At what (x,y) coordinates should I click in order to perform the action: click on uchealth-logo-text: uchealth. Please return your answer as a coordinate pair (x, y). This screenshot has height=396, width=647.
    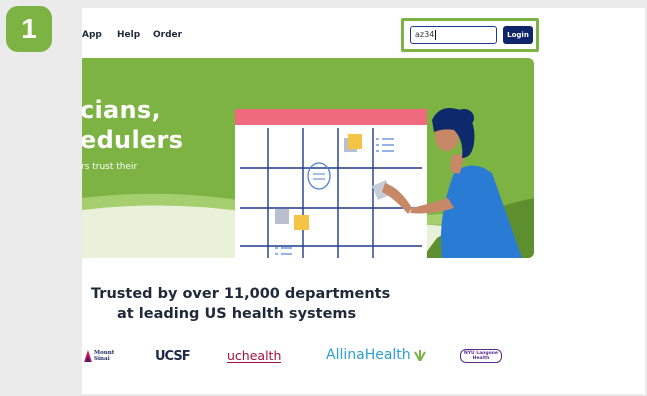
    Looking at the image, I should click on (254, 355).